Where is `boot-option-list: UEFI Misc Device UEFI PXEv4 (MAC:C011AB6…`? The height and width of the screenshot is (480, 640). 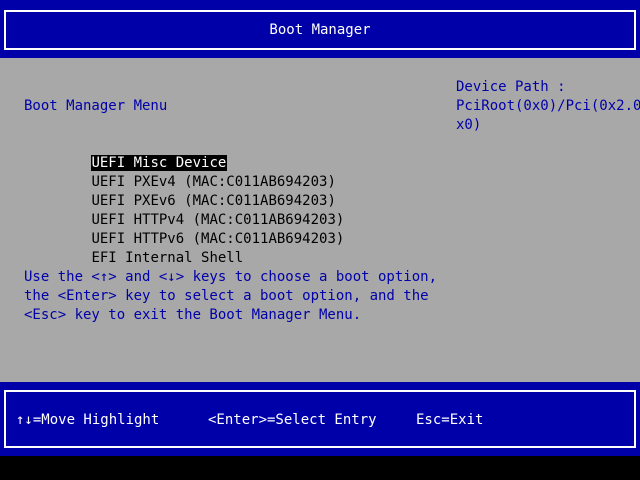 boot-option-list: UEFI Misc Device UEFI PXEv4 (MAC:C011AB6… is located at coordinates (184, 200).